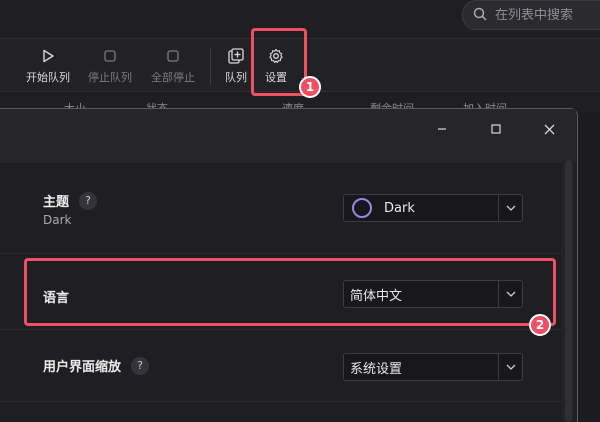  What do you see at coordinates (540, 325) in the screenshot?
I see `step-badge-2: 2` at bounding box center [540, 325].